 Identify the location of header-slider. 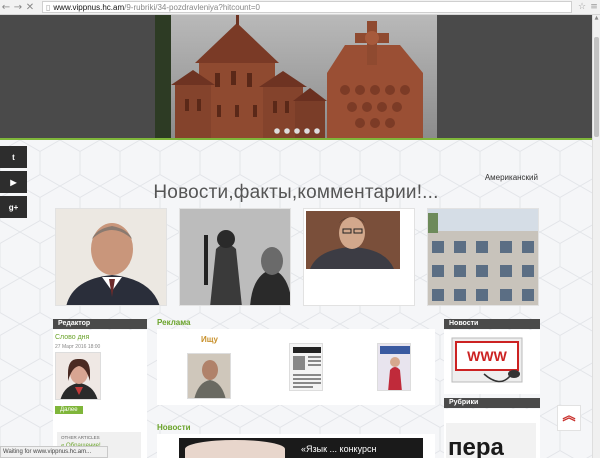
(296, 76).